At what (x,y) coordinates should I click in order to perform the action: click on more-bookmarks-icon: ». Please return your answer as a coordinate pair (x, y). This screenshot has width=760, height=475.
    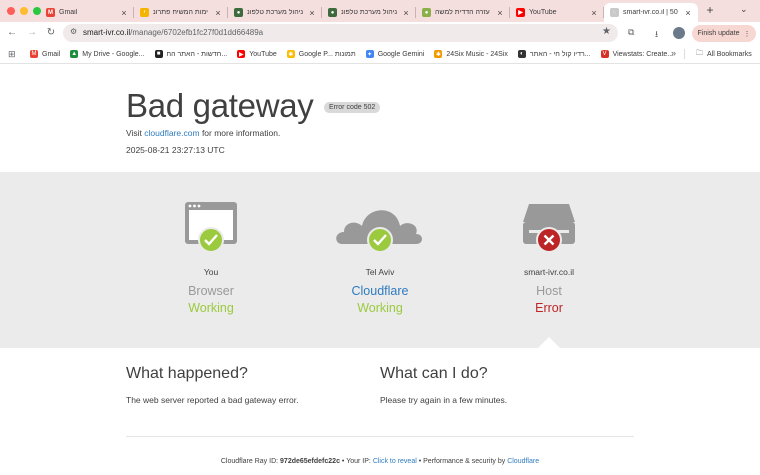
    Looking at the image, I should click on (673, 53).